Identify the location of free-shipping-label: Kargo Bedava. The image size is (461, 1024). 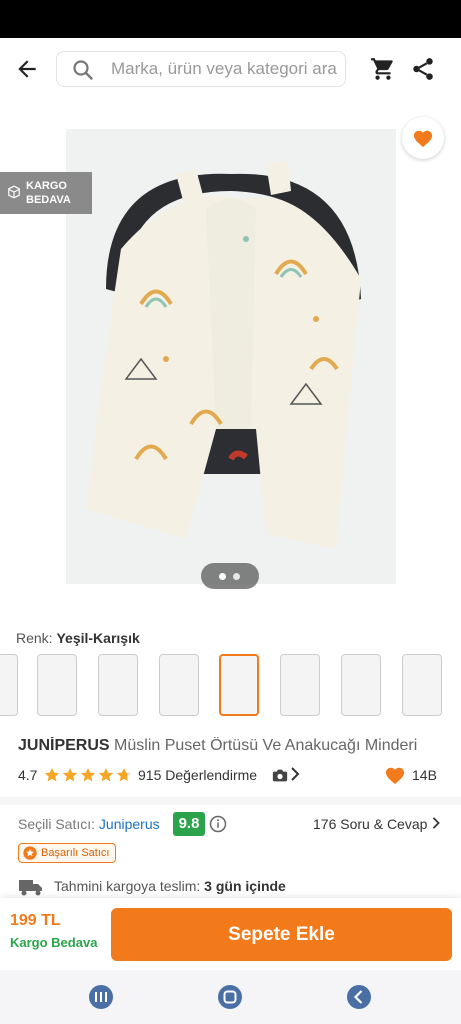
(54, 942).